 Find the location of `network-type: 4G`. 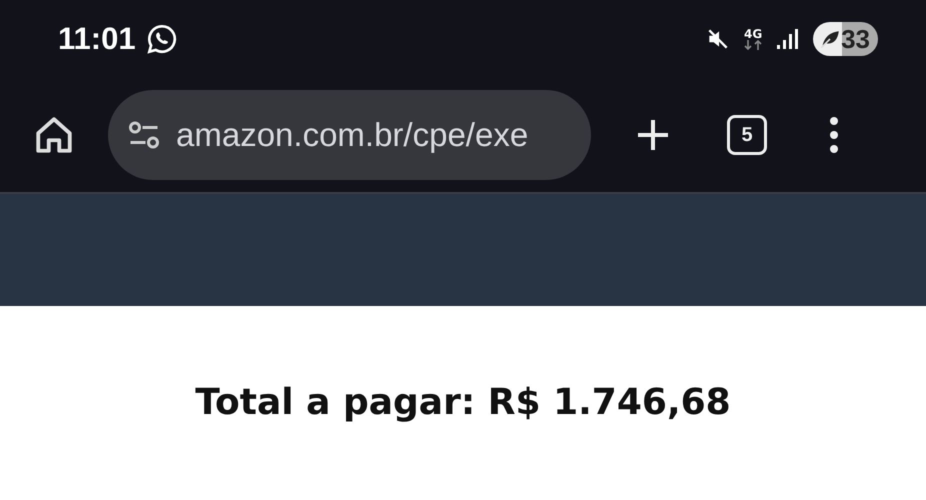

network-type: 4G is located at coordinates (753, 34).